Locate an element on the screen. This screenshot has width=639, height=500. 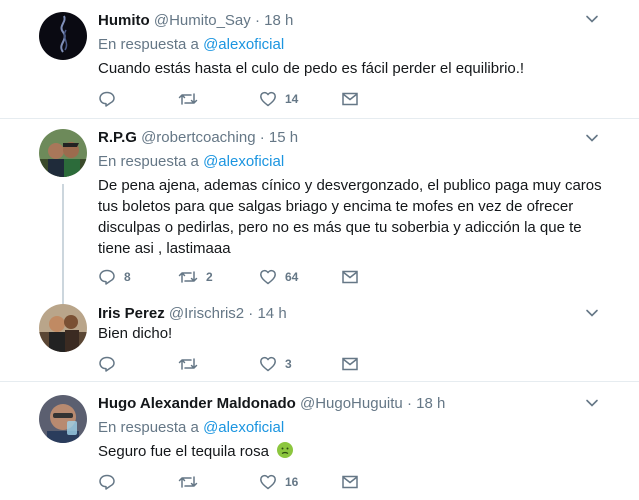
tweet-actions: 16 is located at coordinates (248, 482).